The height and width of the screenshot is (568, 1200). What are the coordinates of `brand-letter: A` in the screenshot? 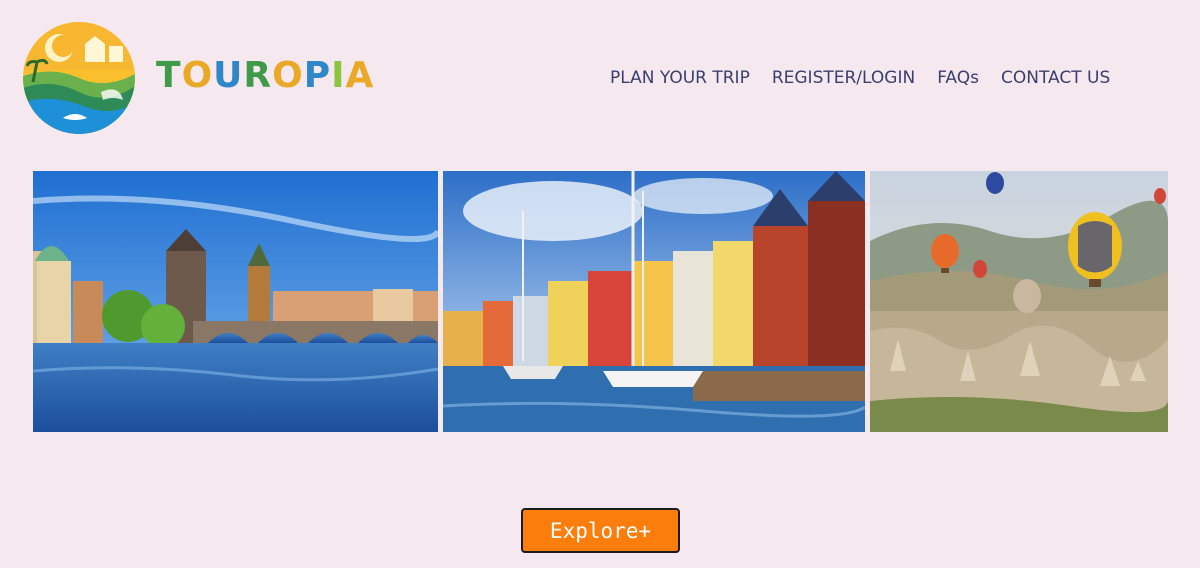 It's located at (360, 75).